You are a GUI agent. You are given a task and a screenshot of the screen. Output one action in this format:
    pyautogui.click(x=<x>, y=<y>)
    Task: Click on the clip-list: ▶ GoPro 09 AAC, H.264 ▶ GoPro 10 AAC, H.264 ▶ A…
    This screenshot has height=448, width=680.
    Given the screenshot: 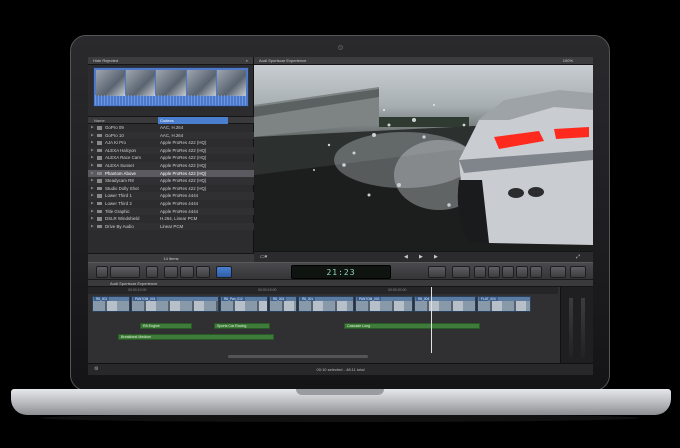 What is the action you would take?
    pyautogui.click(x=171, y=177)
    